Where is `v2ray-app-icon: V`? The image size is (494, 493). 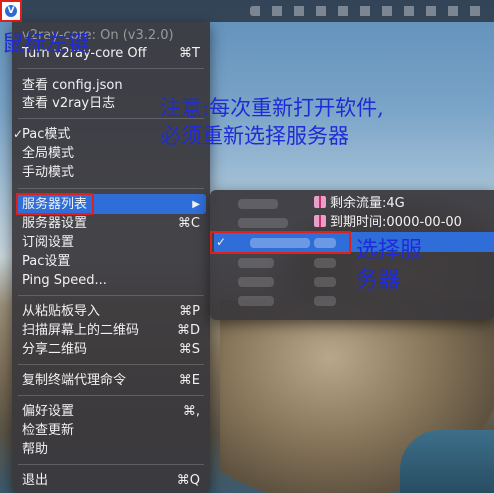
v2ray-app-icon: V is located at coordinates (11, 11).